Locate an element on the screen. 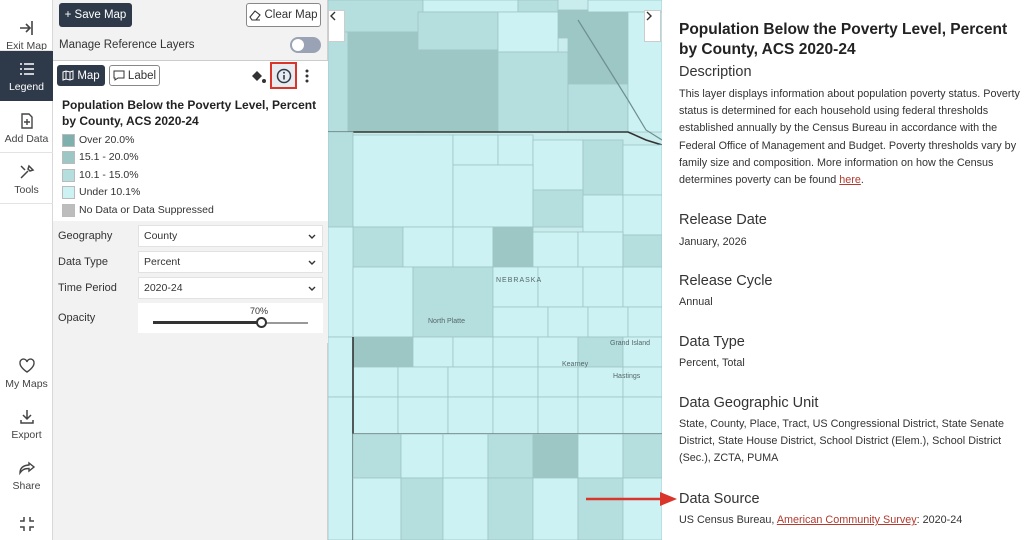  legend-item: Over 20.0% is located at coordinates (98, 140).